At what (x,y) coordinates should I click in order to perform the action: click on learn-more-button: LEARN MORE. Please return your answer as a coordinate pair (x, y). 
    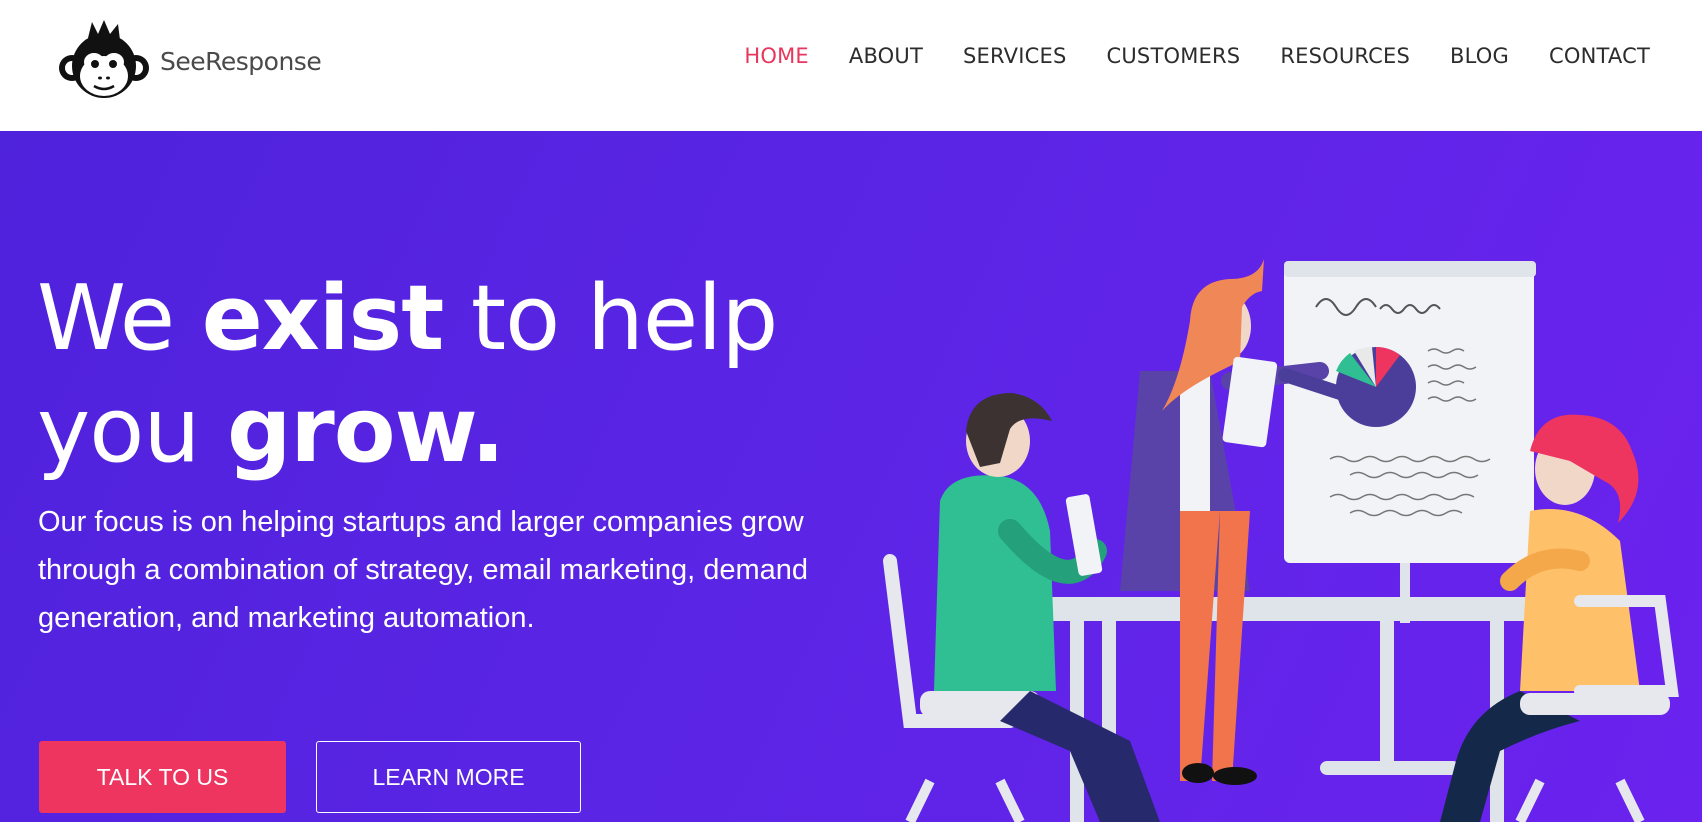
    Looking at the image, I should click on (448, 777).